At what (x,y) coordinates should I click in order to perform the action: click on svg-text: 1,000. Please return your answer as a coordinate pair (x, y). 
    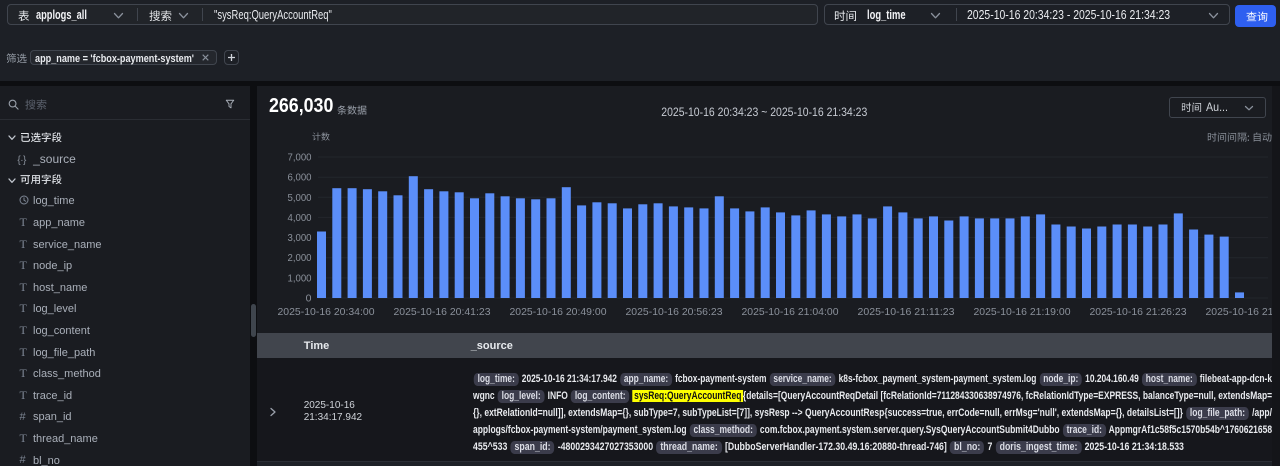
    Looking at the image, I should click on (300, 278).